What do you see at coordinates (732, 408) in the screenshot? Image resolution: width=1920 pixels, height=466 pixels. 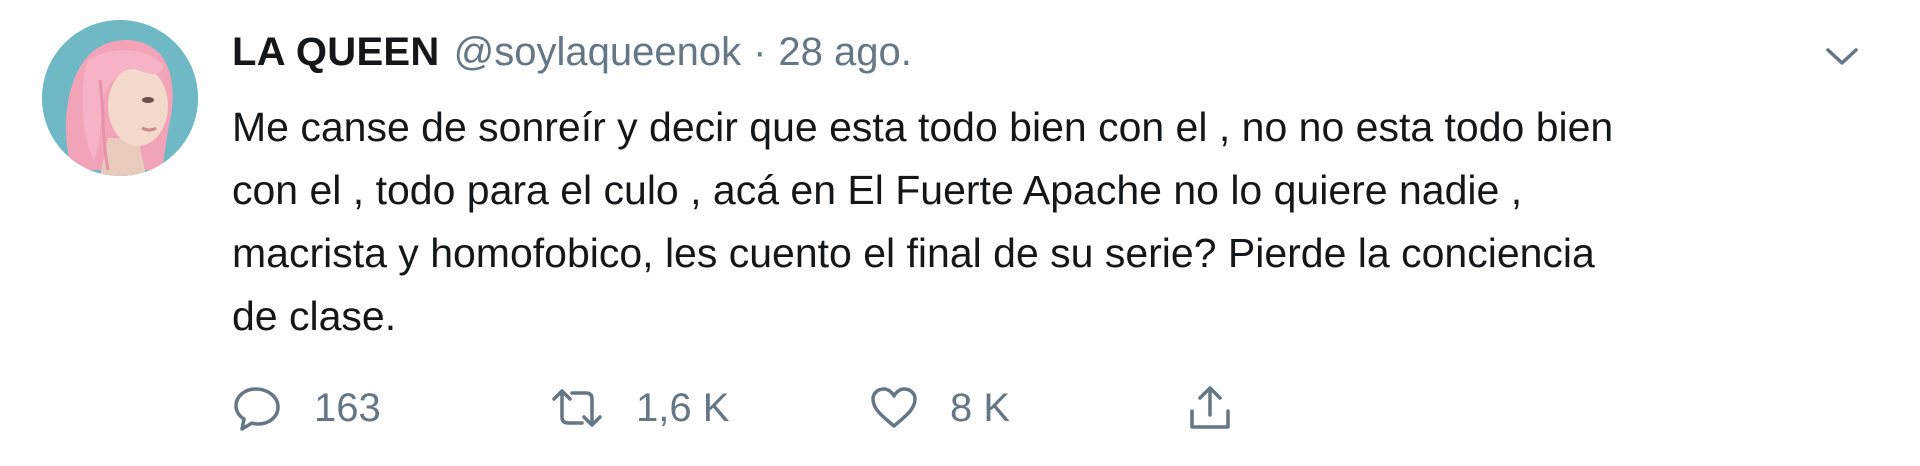 I see `tweet-actions: 163 1,6 K 8 K` at bounding box center [732, 408].